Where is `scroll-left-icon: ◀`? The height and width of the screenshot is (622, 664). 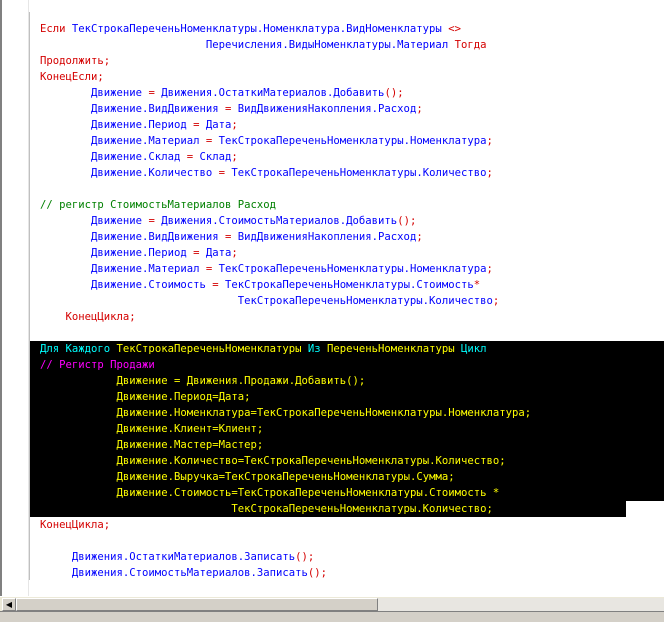 scroll-left-icon: ◀ is located at coordinates (9, 604).